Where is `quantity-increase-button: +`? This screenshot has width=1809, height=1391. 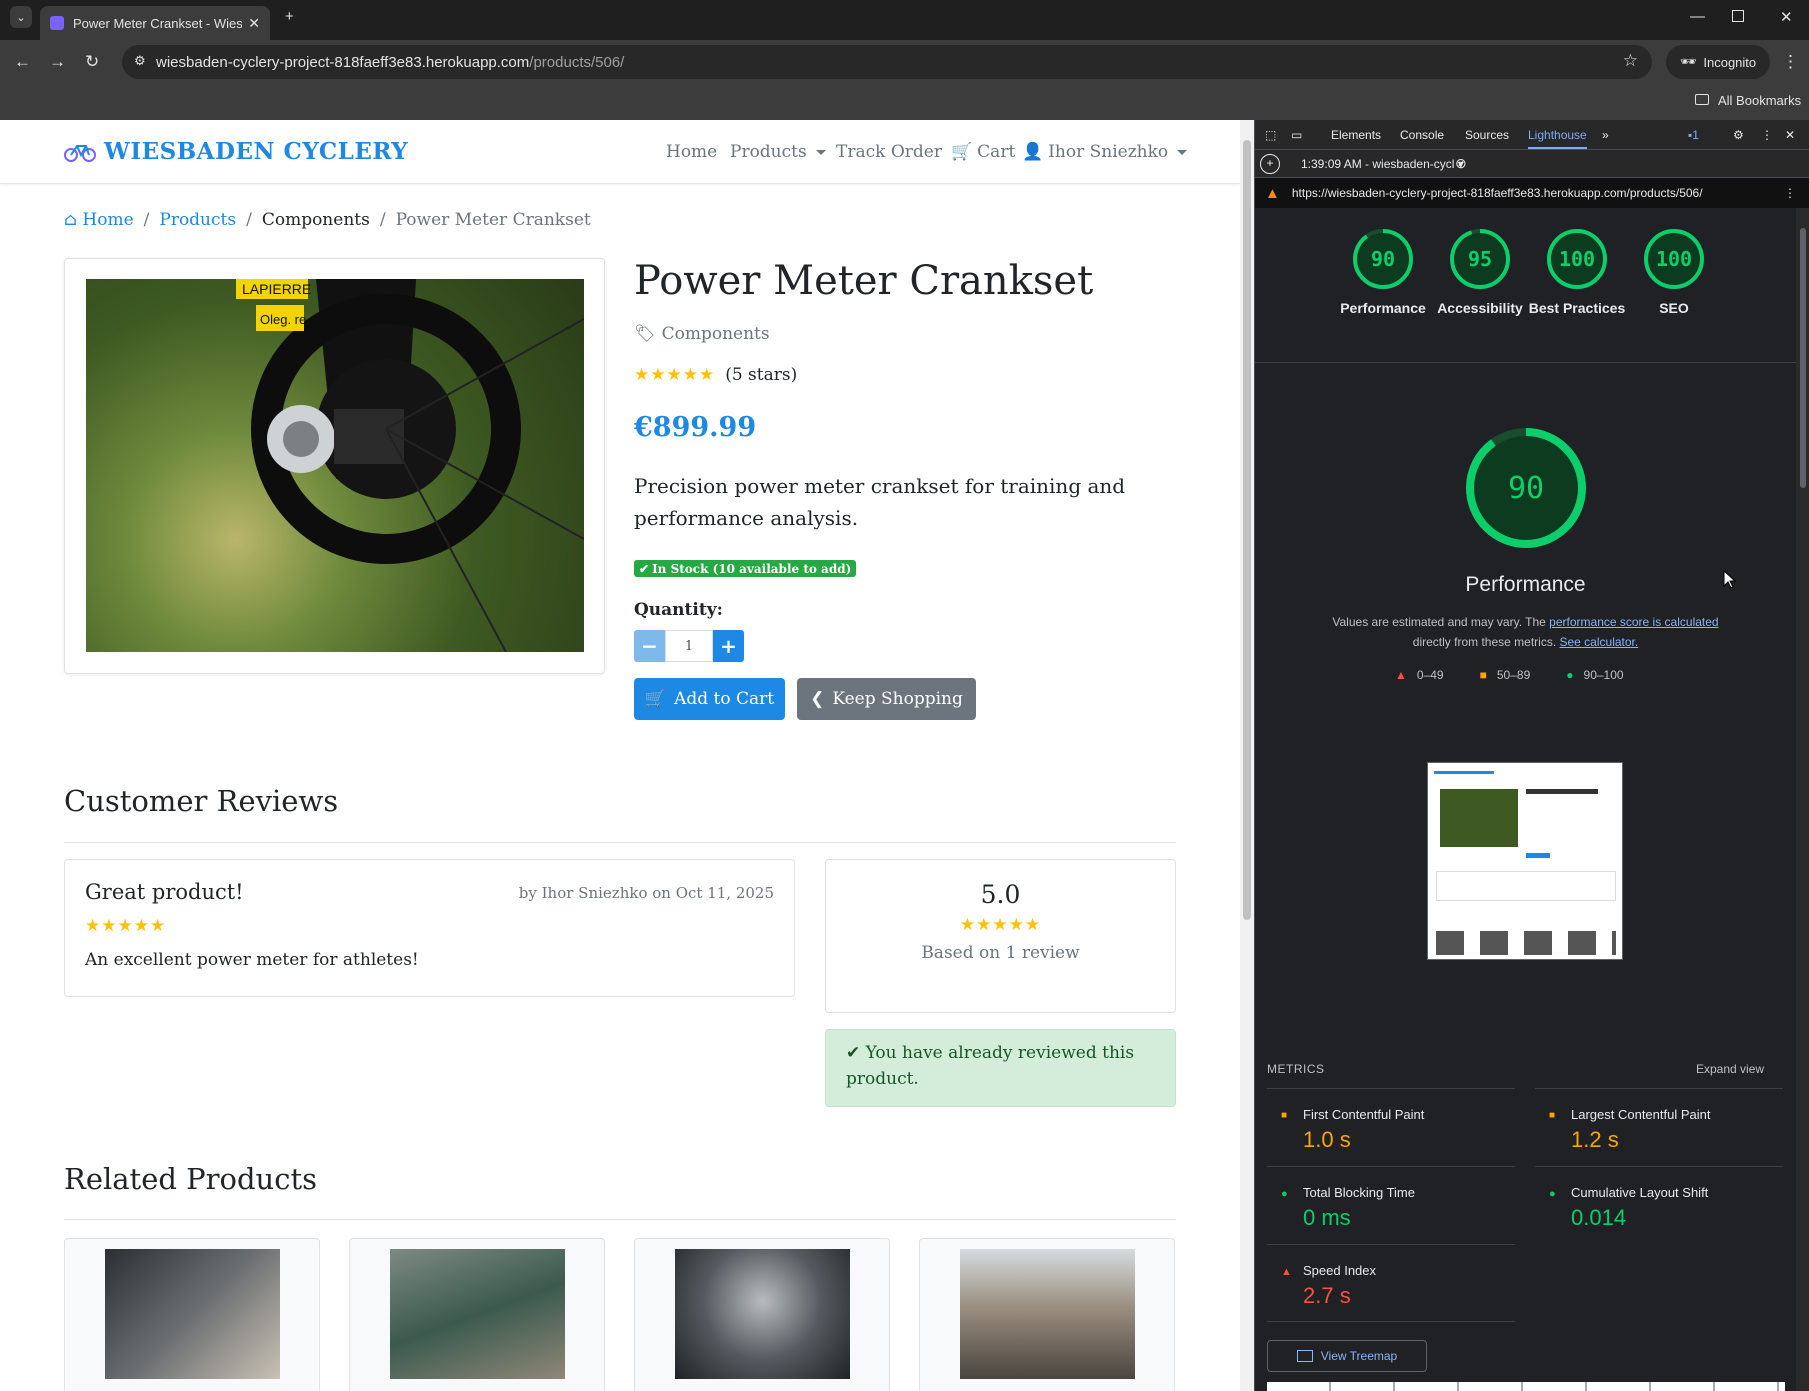
quantity-increase-button: + is located at coordinates (728, 646).